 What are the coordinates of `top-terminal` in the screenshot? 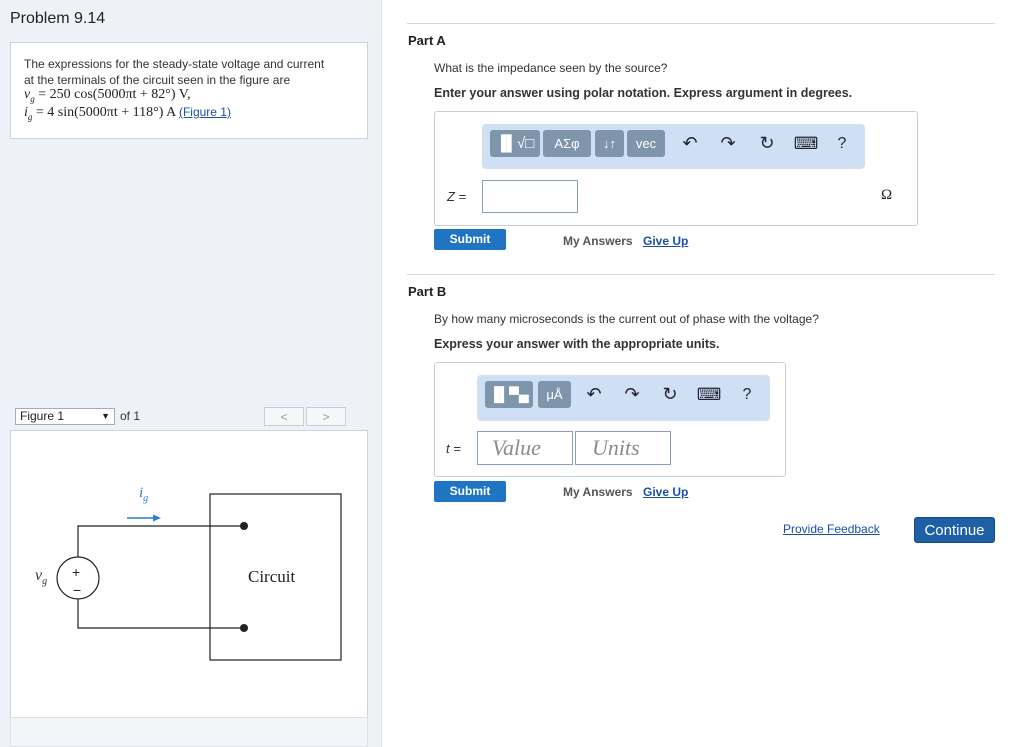 It's located at (244, 526).